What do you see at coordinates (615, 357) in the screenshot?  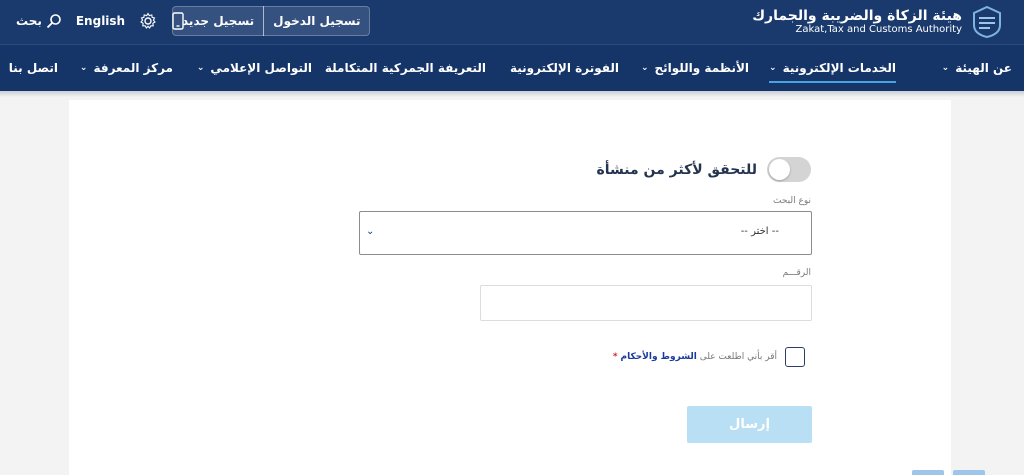 I see `required-marker: *` at bounding box center [615, 357].